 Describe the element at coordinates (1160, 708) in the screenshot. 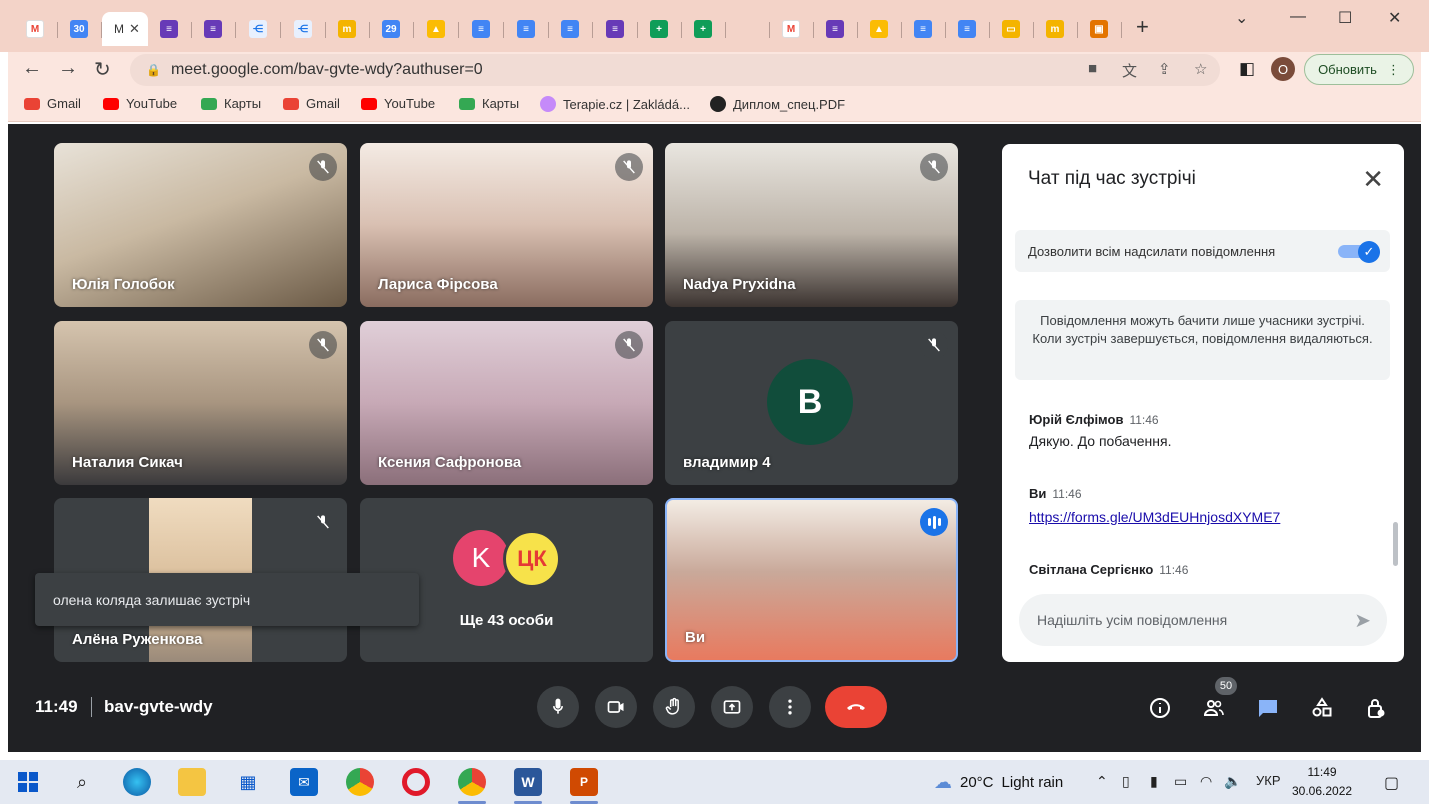

I see `meeting-info-icon` at that location.